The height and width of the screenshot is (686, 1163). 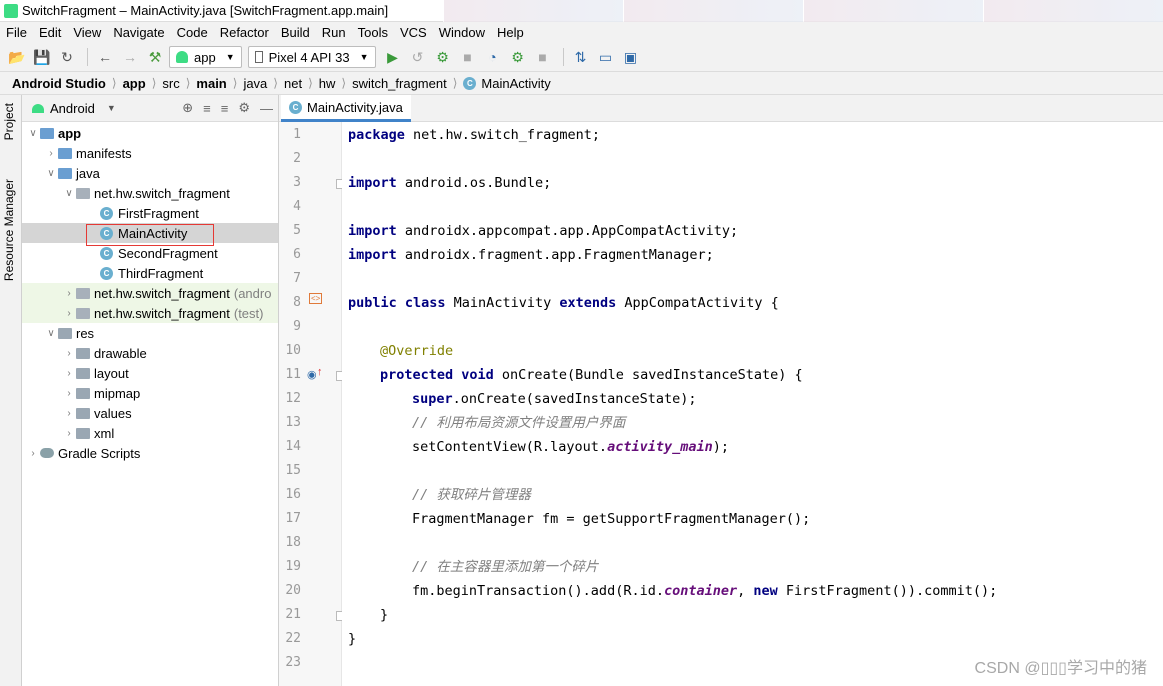 What do you see at coordinates (631, 57) in the screenshot?
I see `sdk-manager-icon: ▣` at bounding box center [631, 57].